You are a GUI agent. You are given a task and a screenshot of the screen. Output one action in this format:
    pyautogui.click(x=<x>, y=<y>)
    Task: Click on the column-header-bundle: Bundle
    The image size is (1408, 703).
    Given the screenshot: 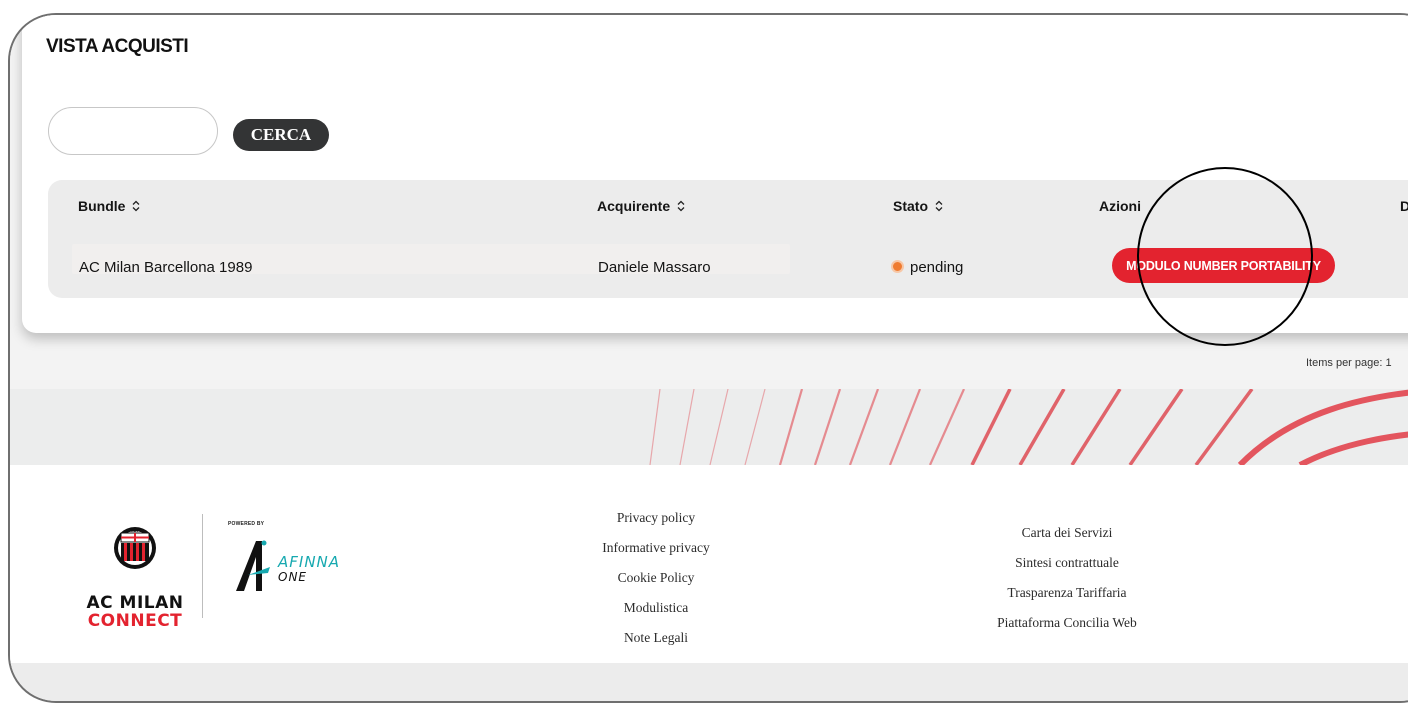 What is the action you would take?
    pyautogui.click(x=109, y=206)
    